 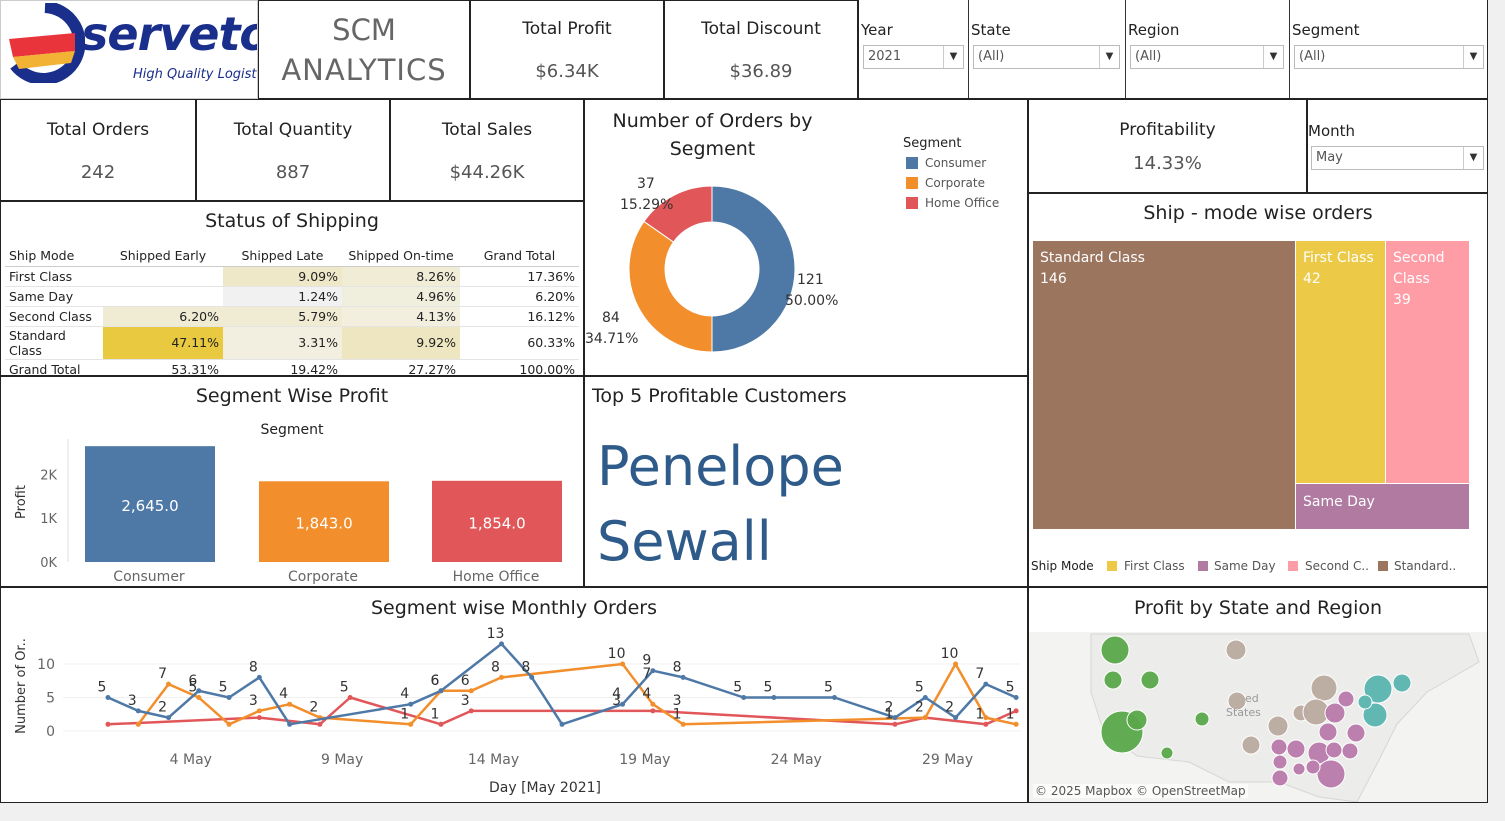 I want to click on segment-filter-label: Segment, so click(x=1326, y=30).